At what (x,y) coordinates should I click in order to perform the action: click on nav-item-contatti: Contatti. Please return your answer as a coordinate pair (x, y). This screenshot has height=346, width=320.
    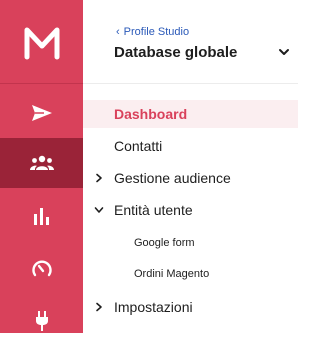
    Looking at the image, I should click on (190, 146).